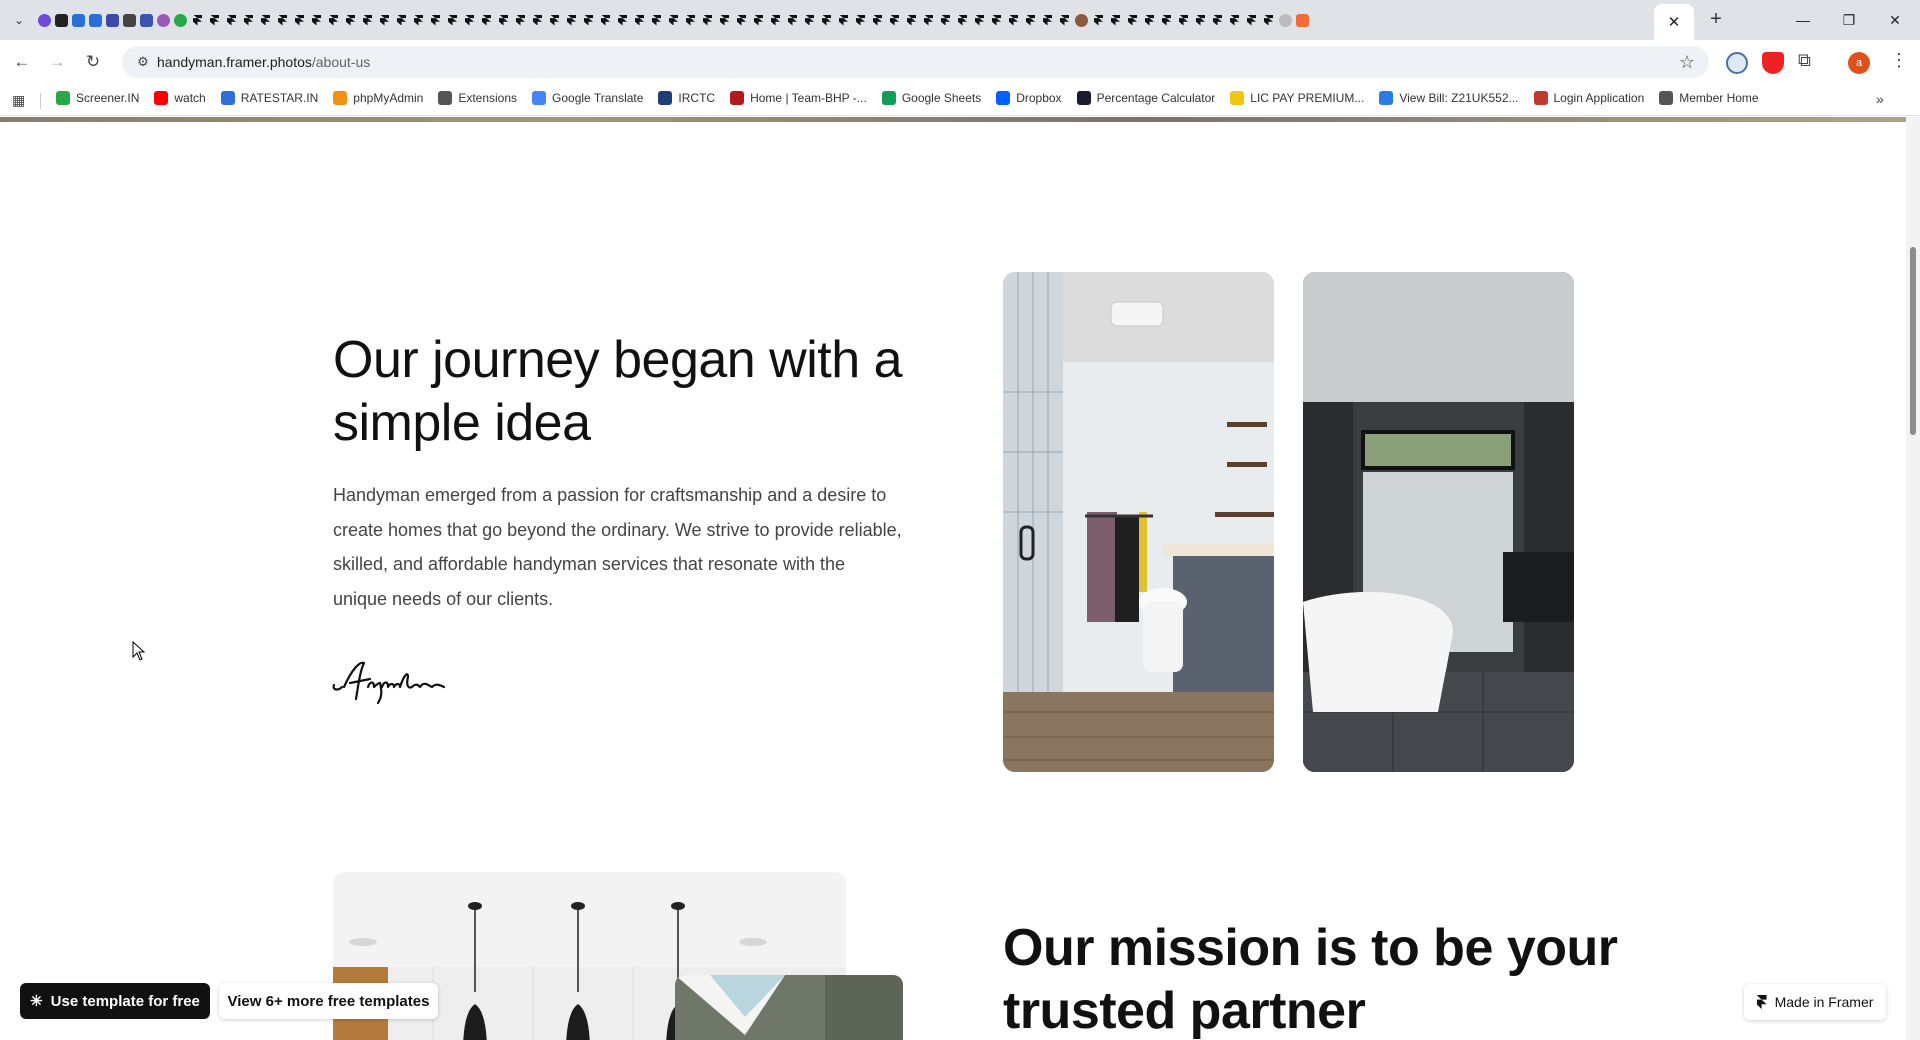  I want to click on restore-button: ❐, so click(1849, 20).